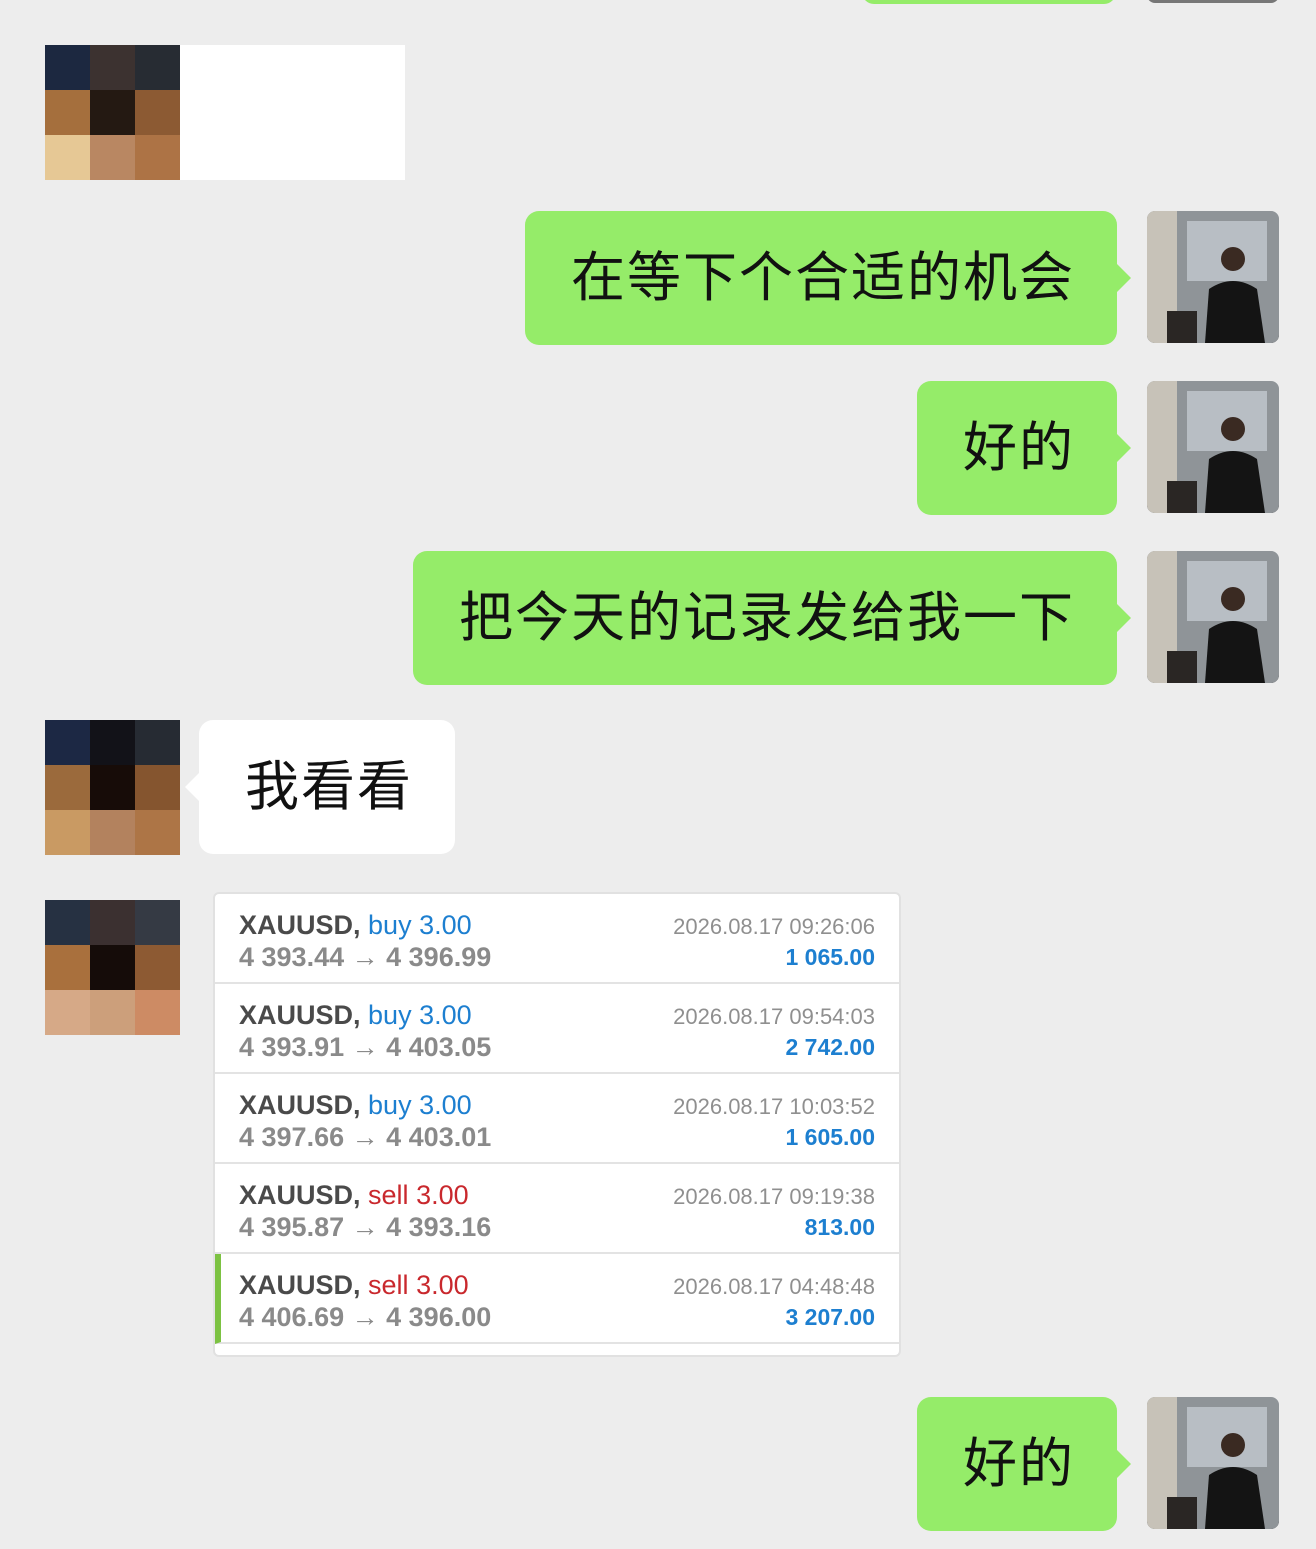 The height and width of the screenshot is (1549, 1316). What do you see at coordinates (774, 1106) in the screenshot?
I see `trade-time: 2026.08.17 10:03:52` at bounding box center [774, 1106].